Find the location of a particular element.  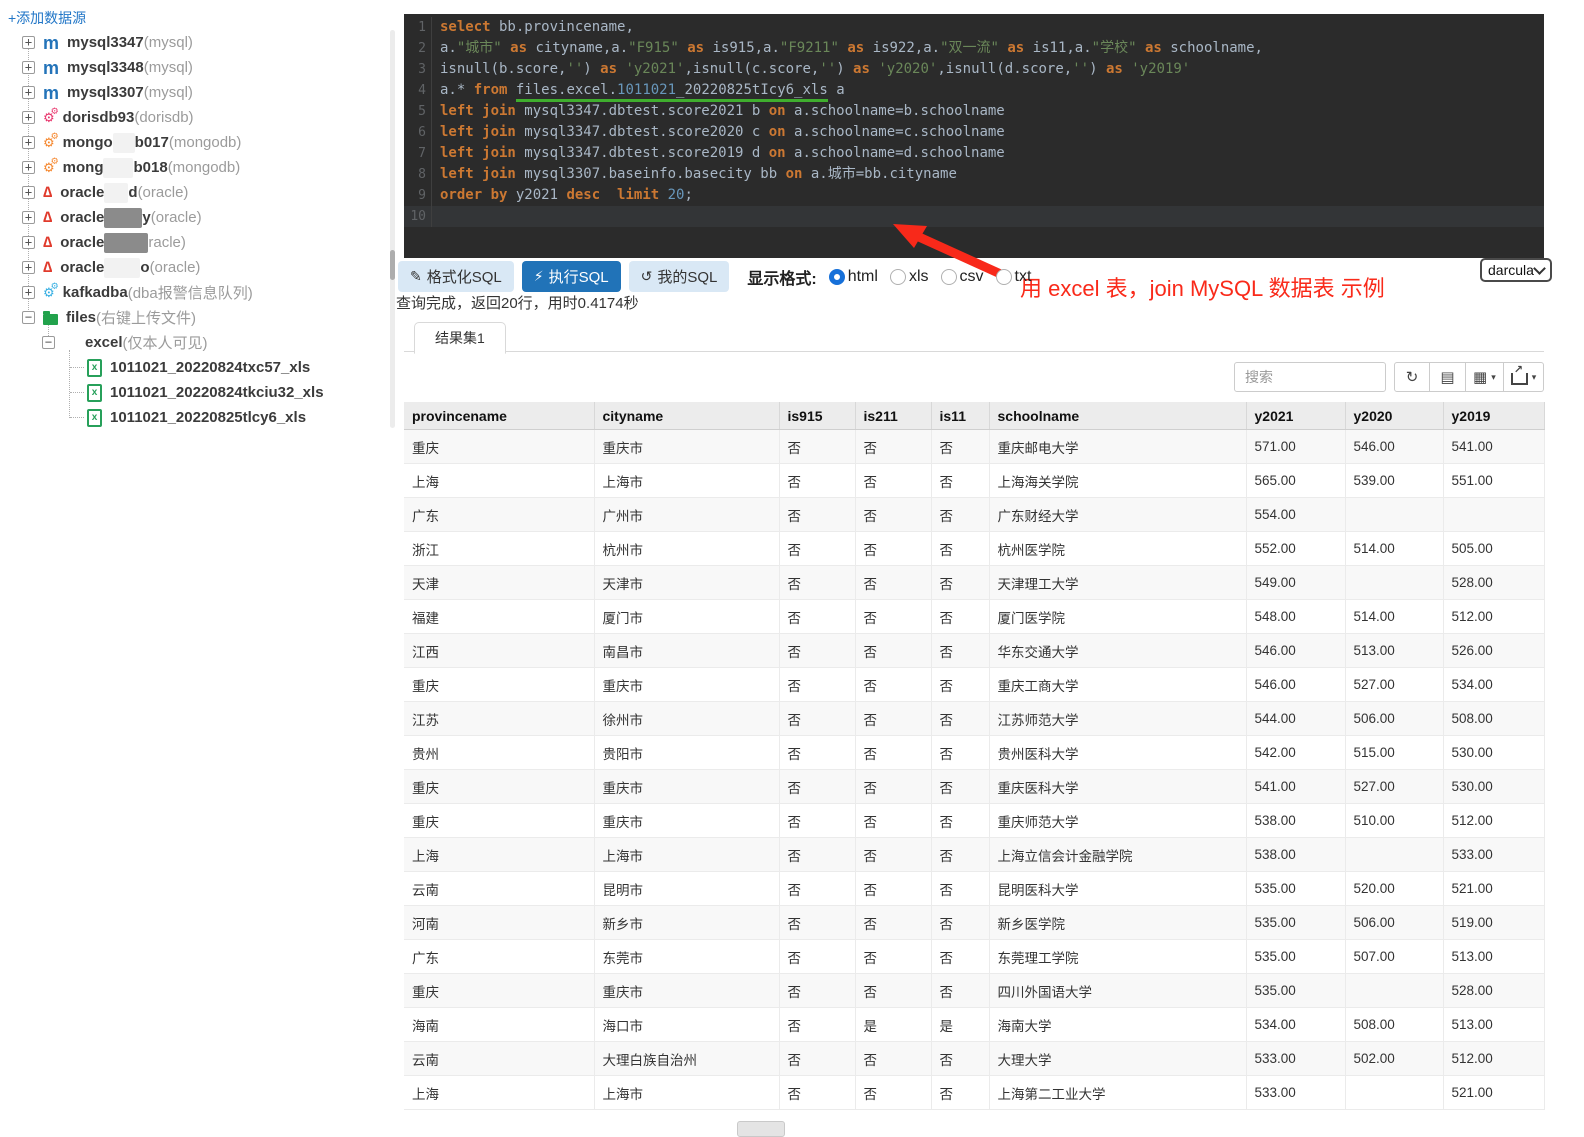

table-row: 天津 天津市否否否天津理工大学 549.00 528.00 is located at coordinates (974, 582).